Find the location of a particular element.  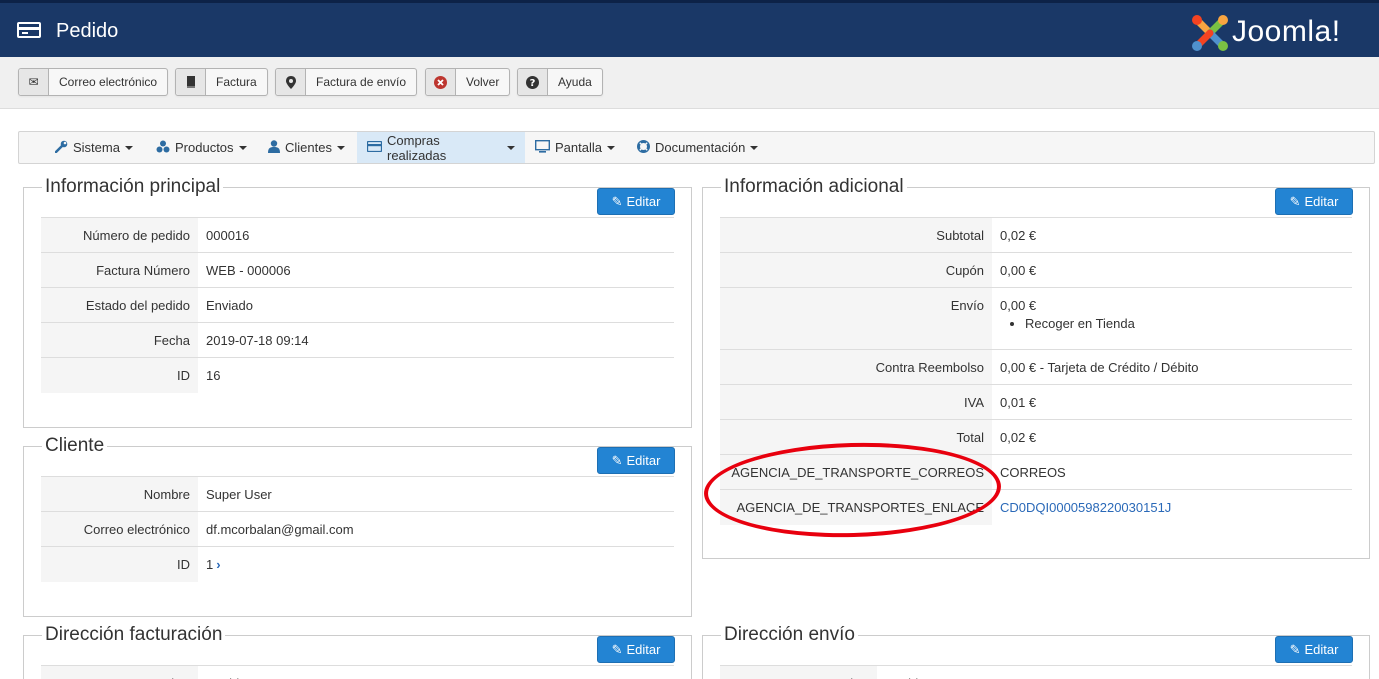

monitor-icon is located at coordinates (542, 147).